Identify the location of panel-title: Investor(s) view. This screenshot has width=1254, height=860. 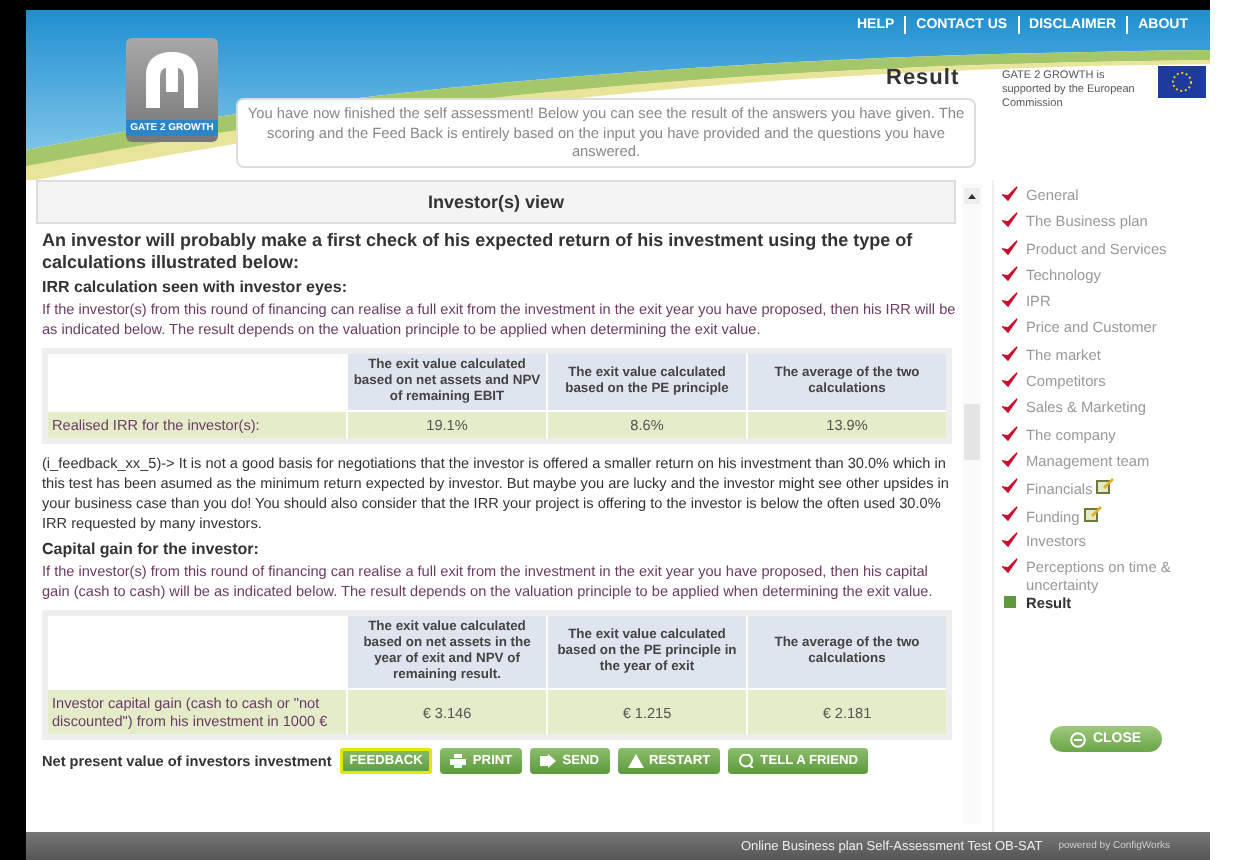
(496, 202).